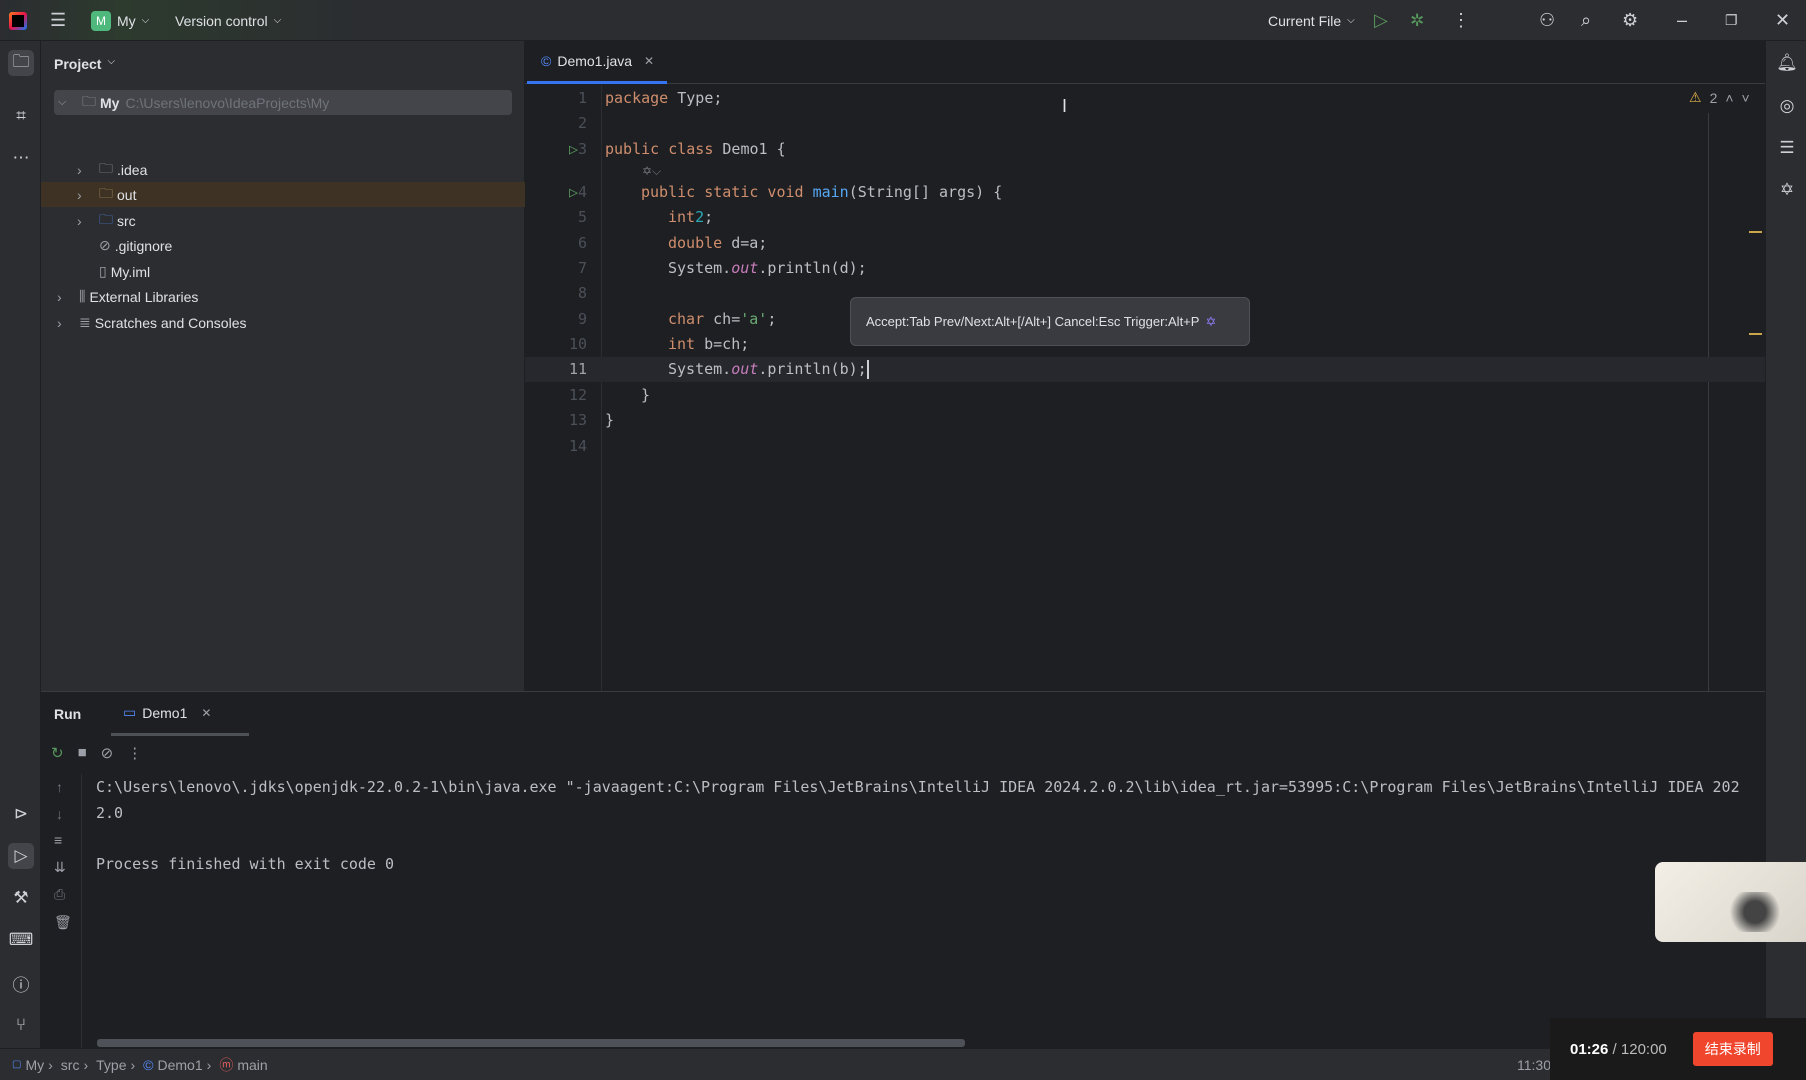  What do you see at coordinates (1787, 106) in the screenshot?
I see `ai-assistant-icon: ◎` at bounding box center [1787, 106].